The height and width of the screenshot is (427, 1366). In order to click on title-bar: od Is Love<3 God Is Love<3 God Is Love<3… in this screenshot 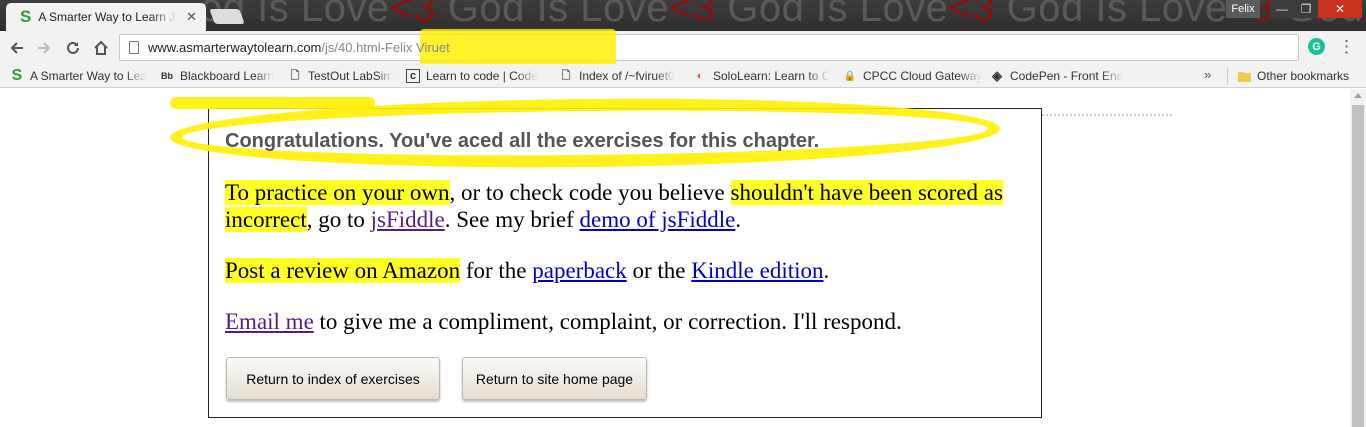, I will do `click(683, 15)`.